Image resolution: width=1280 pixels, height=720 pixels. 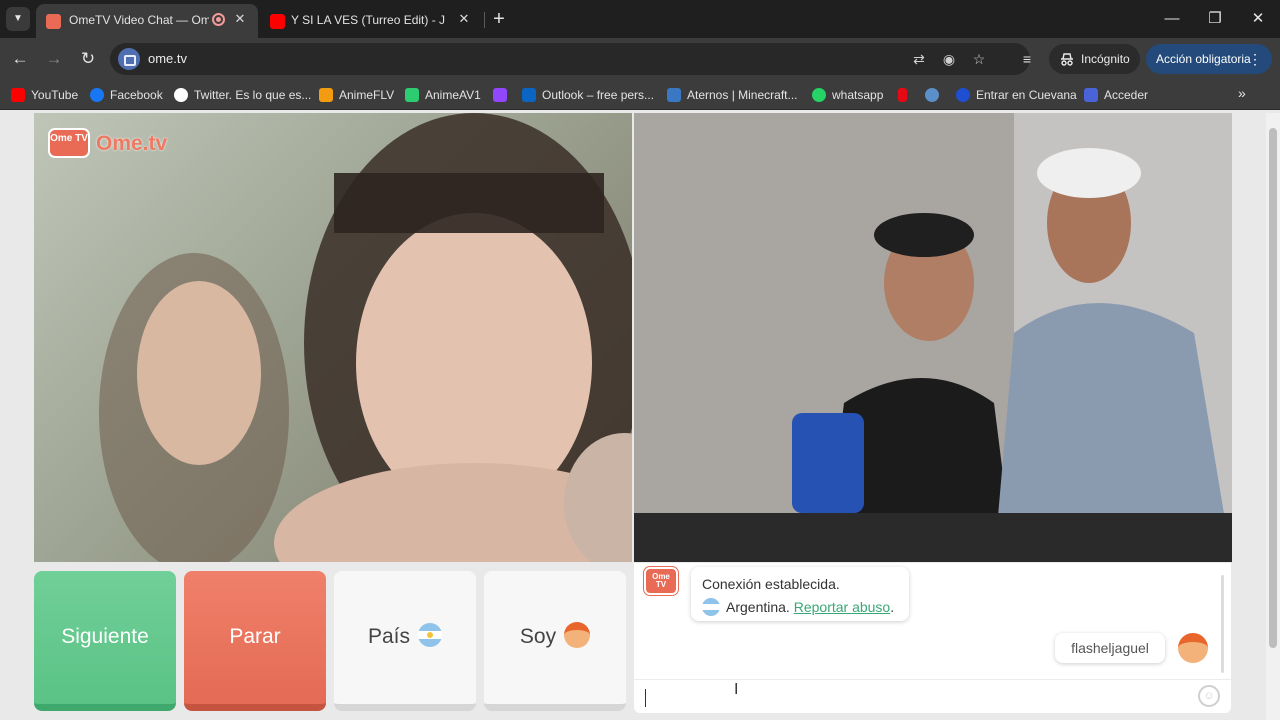 What do you see at coordinates (326, 95) in the screenshot?
I see `animeflv-icon` at bounding box center [326, 95].